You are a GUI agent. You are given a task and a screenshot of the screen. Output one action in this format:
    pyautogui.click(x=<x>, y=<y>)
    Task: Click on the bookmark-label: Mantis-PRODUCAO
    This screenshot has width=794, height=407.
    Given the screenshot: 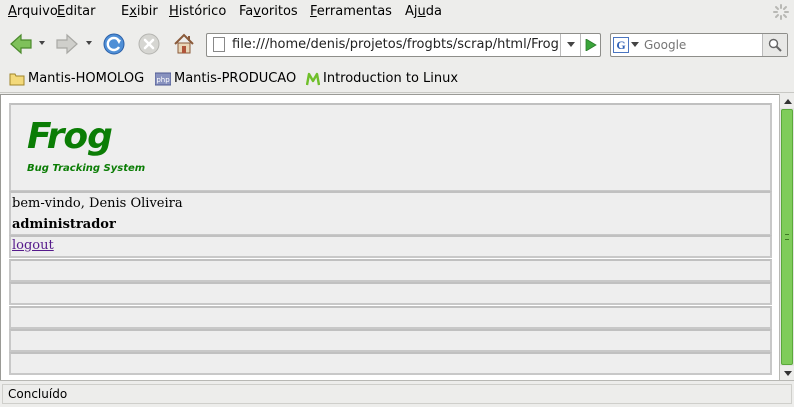 What is the action you would take?
    pyautogui.click(x=235, y=78)
    